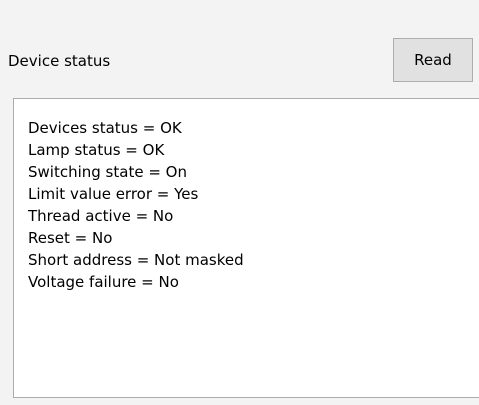 Image resolution: width=479 pixels, height=405 pixels. Describe the element at coordinates (96, 150) in the screenshot. I see `status-line-lamp-status: Lamp status = OK` at that location.